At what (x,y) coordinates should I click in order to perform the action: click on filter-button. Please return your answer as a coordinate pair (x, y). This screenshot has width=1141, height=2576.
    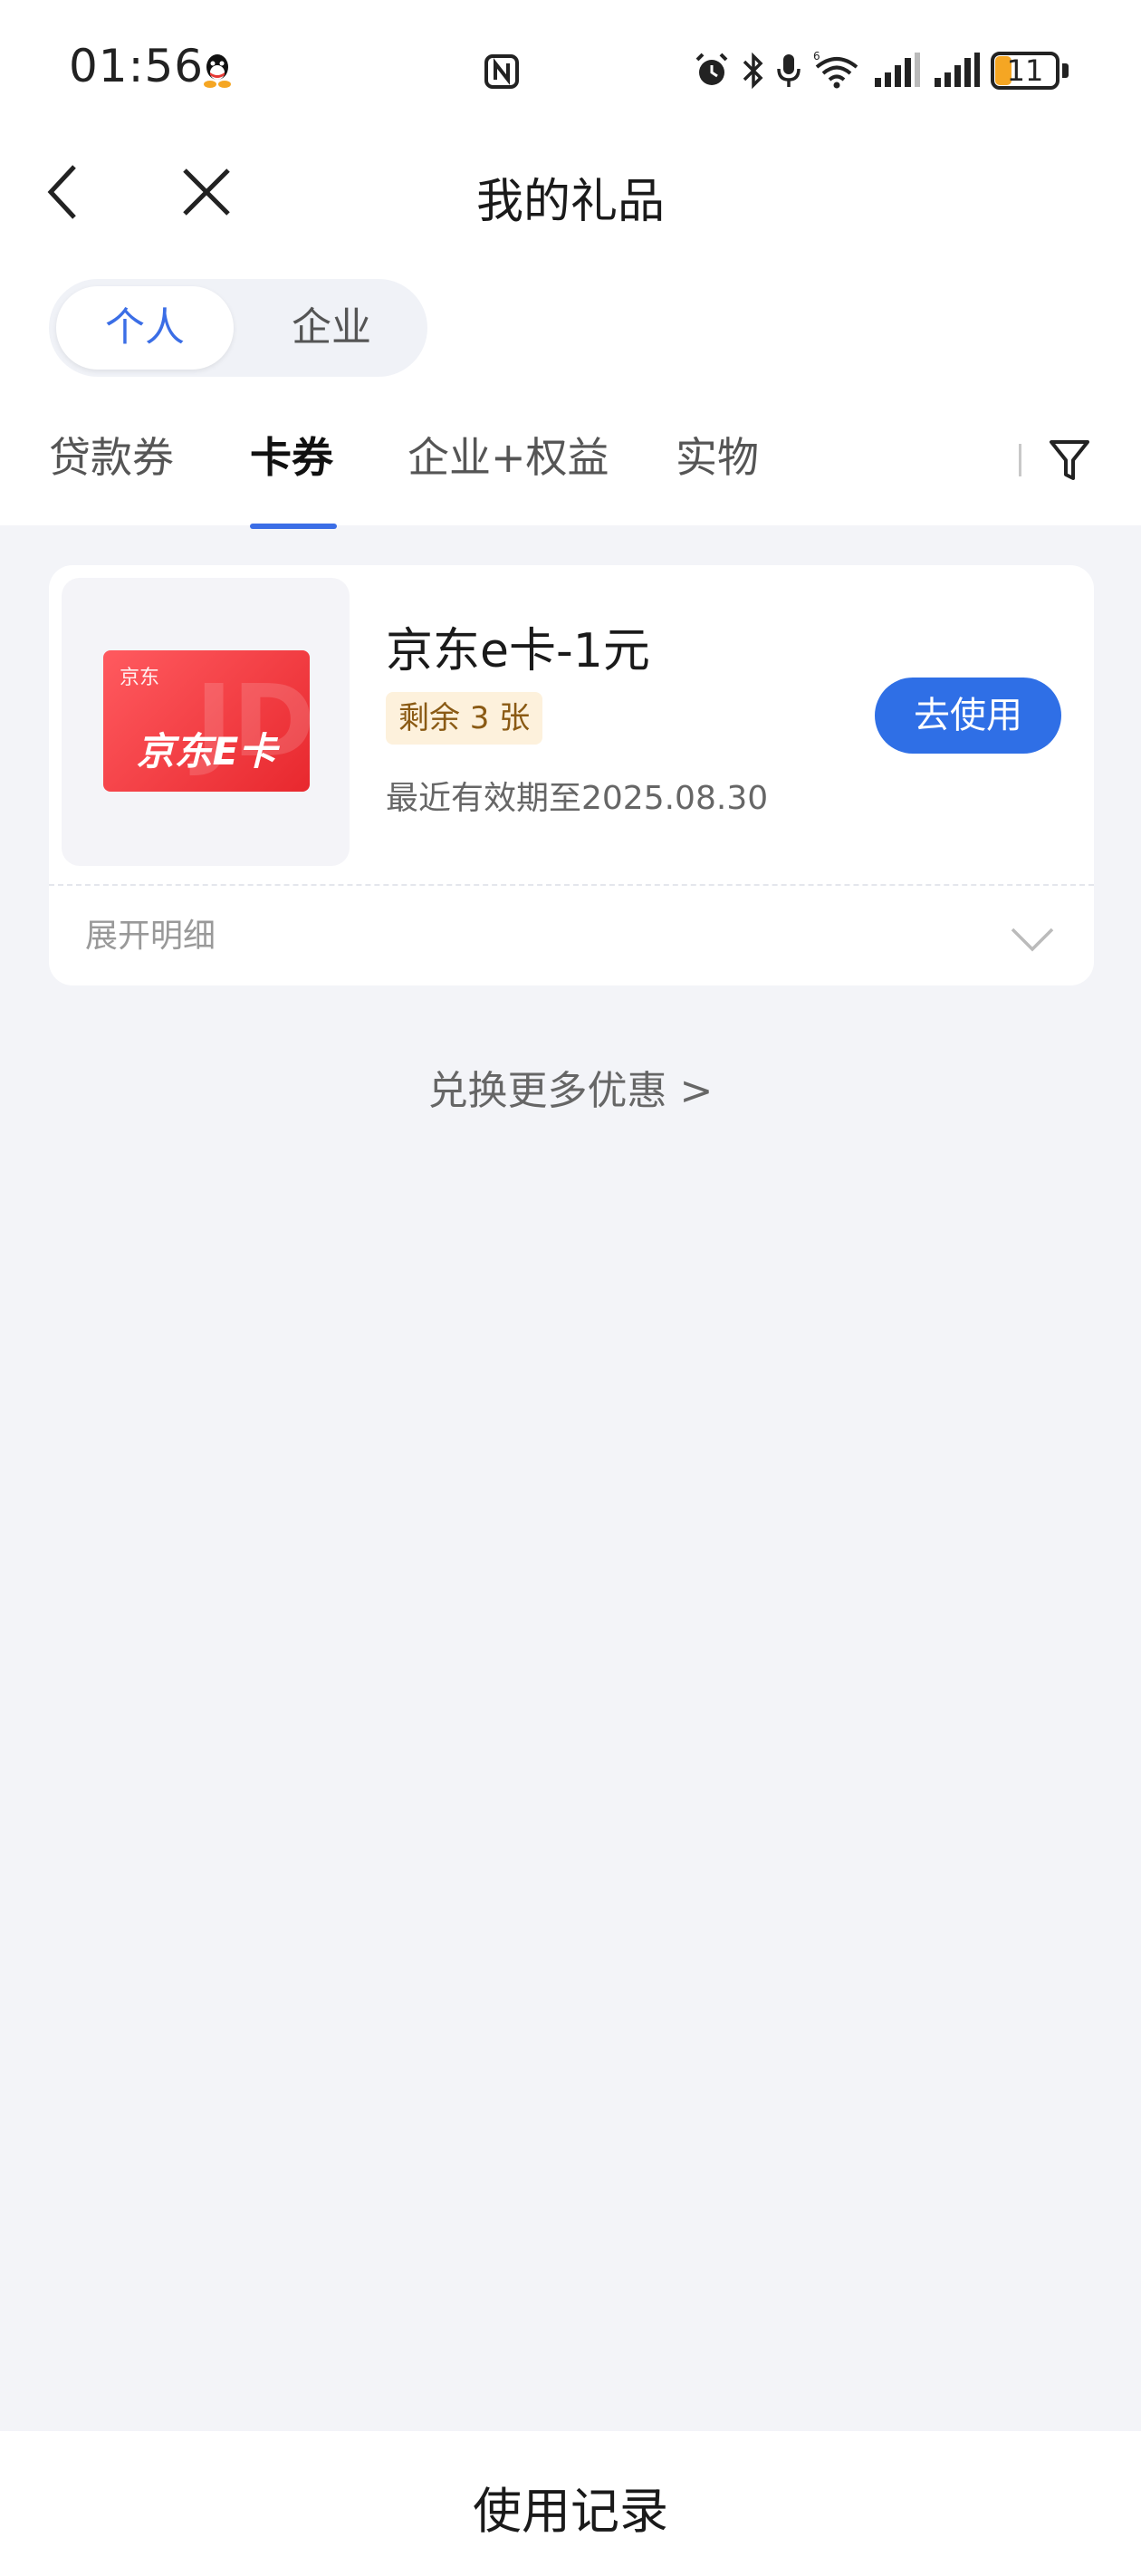
    Looking at the image, I should click on (1069, 461).